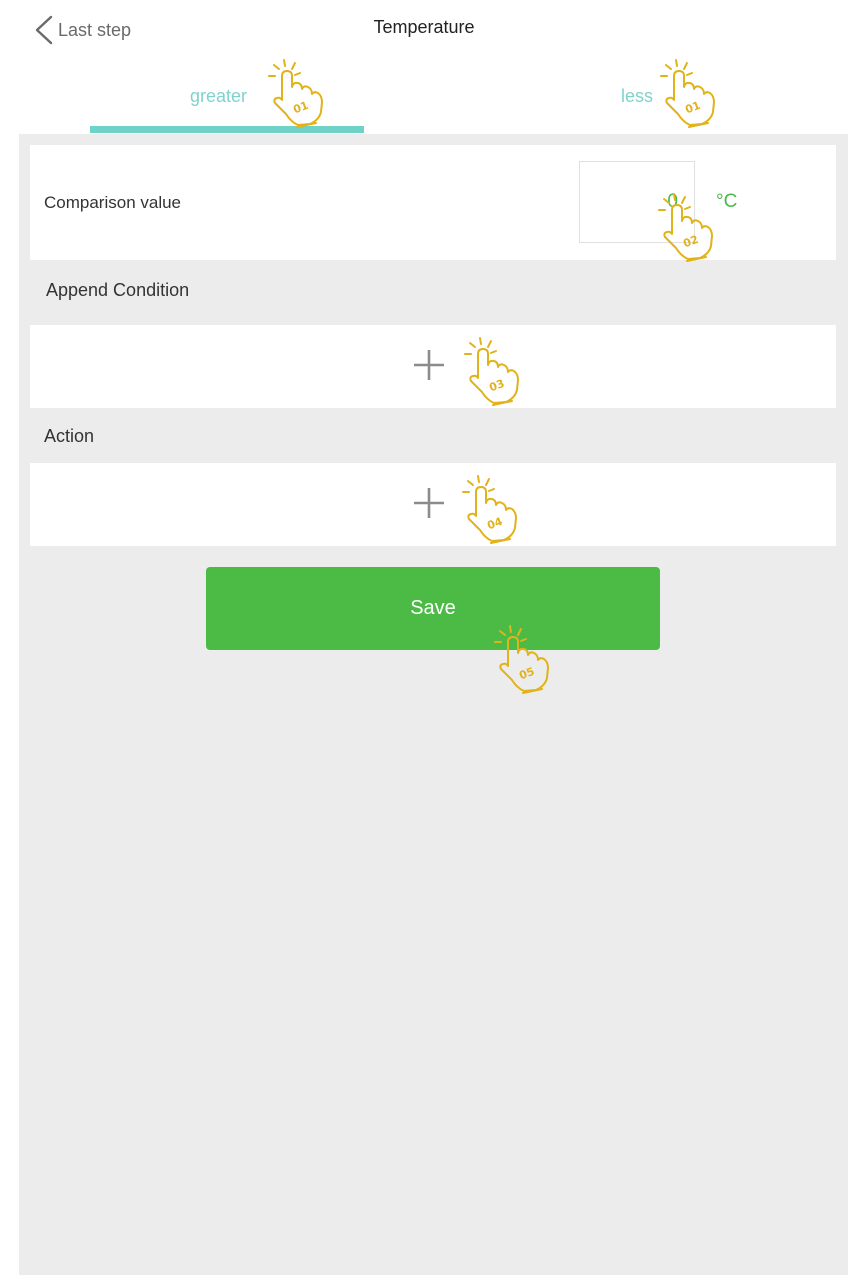  What do you see at coordinates (637, 96) in the screenshot?
I see `tab-less: less` at bounding box center [637, 96].